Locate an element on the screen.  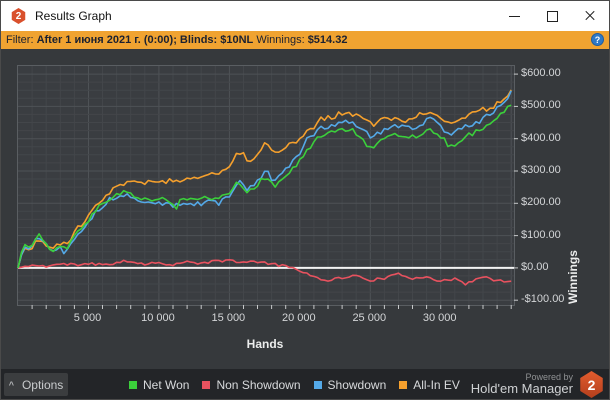
options-button: ^ Options is located at coordinates (36, 384).